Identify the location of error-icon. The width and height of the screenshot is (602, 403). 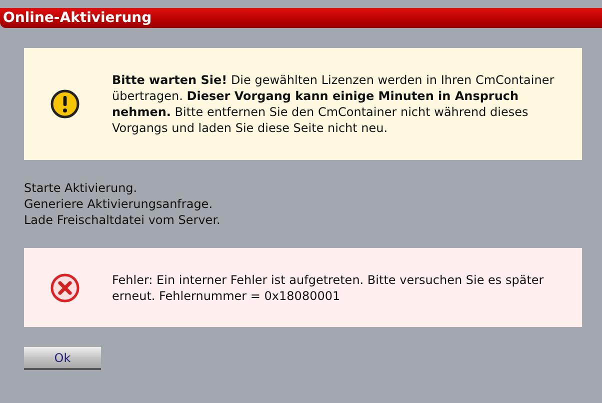
(65, 287).